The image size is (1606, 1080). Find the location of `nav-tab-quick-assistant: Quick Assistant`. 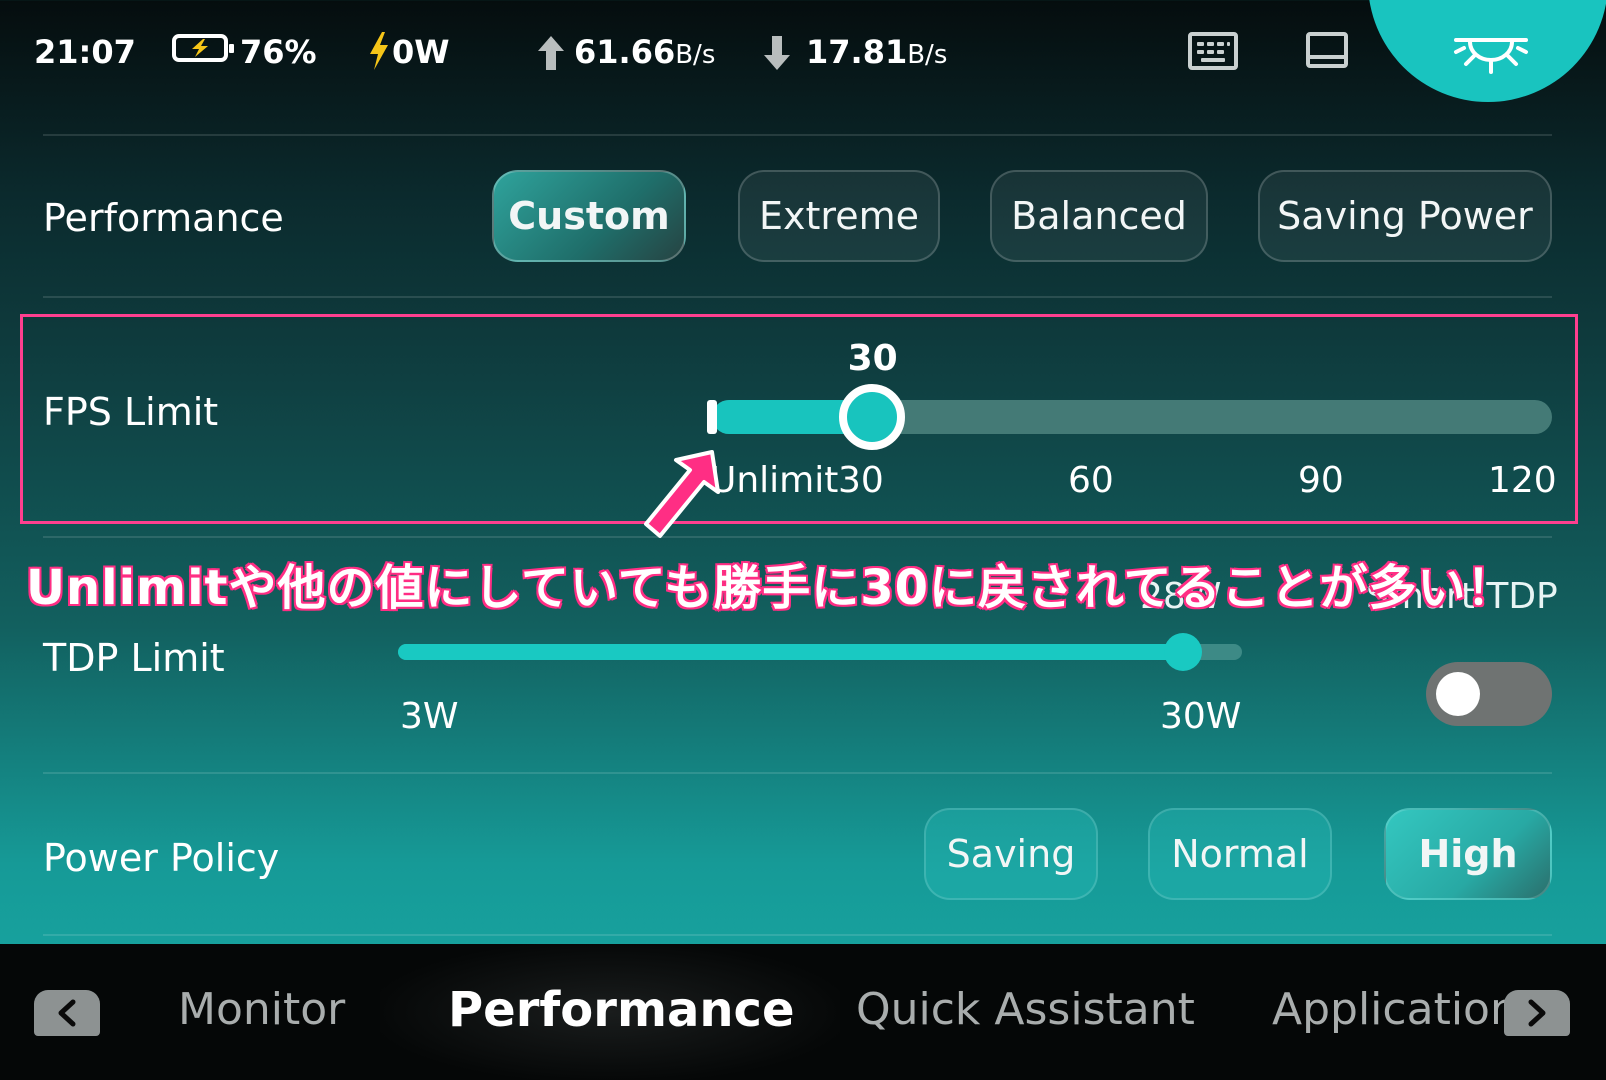

nav-tab-quick-assistant: Quick Assistant is located at coordinates (1025, 1009).